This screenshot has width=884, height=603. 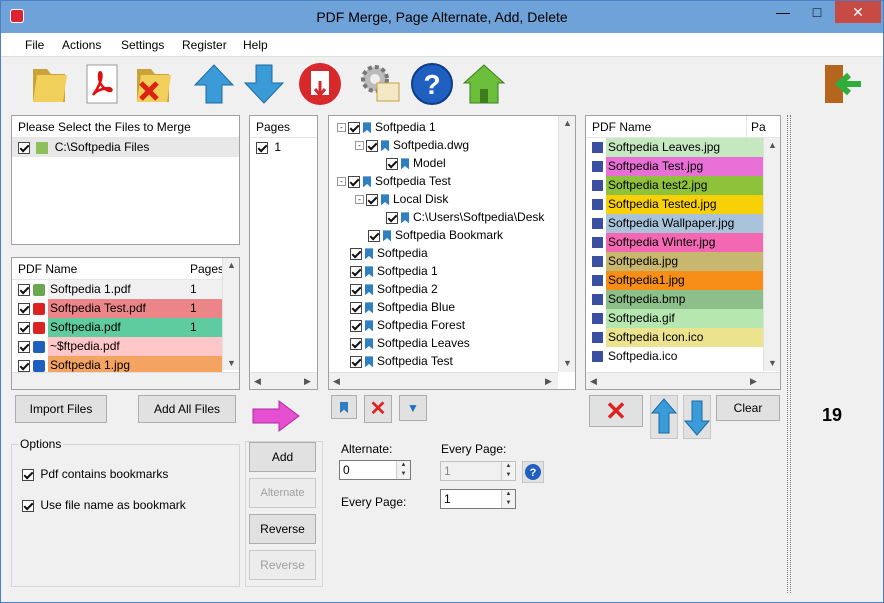 What do you see at coordinates (683, 299) in the screenshot?
I see `output-list-row: Softpedia.bmp` at bounding box center [683, 299].